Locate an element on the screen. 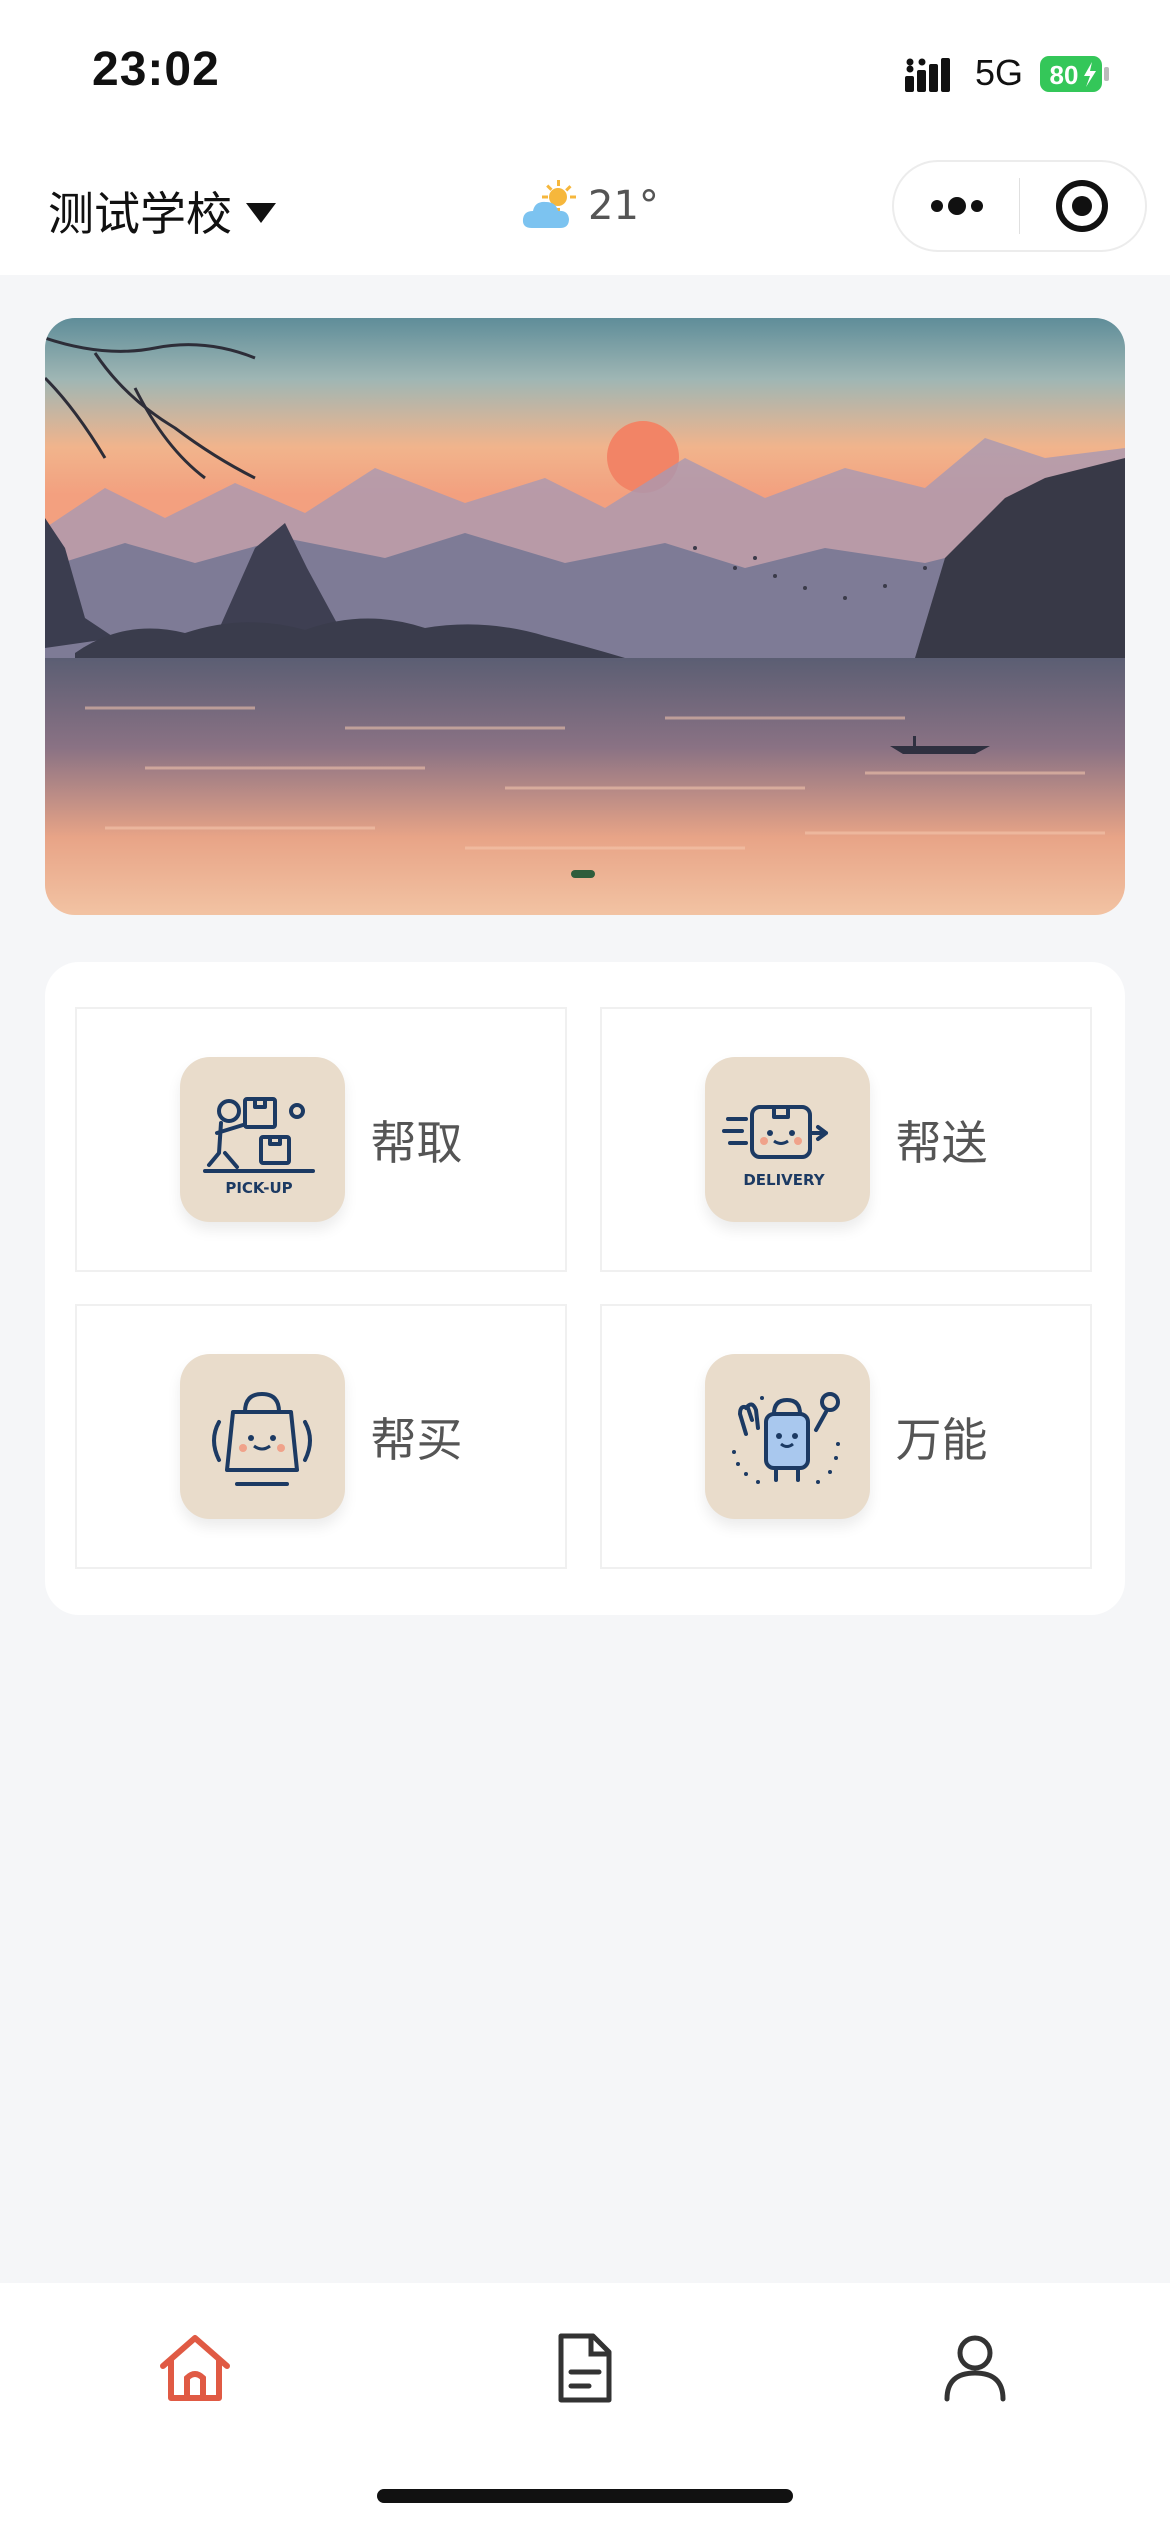 The width and height of the screenshot is (1170, 2532). service-buy: 帮买 is located at coordinates (321, 1436).